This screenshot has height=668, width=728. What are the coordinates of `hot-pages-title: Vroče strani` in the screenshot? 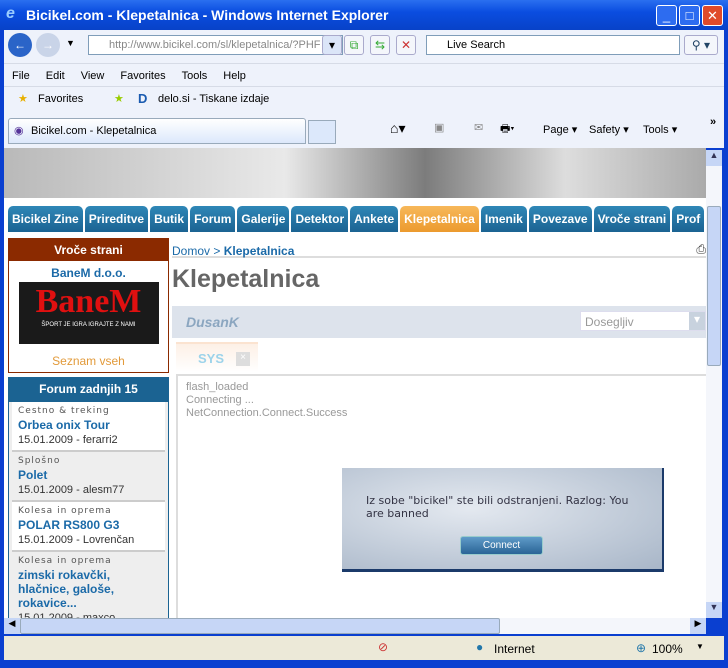 It's located at (88, 250).